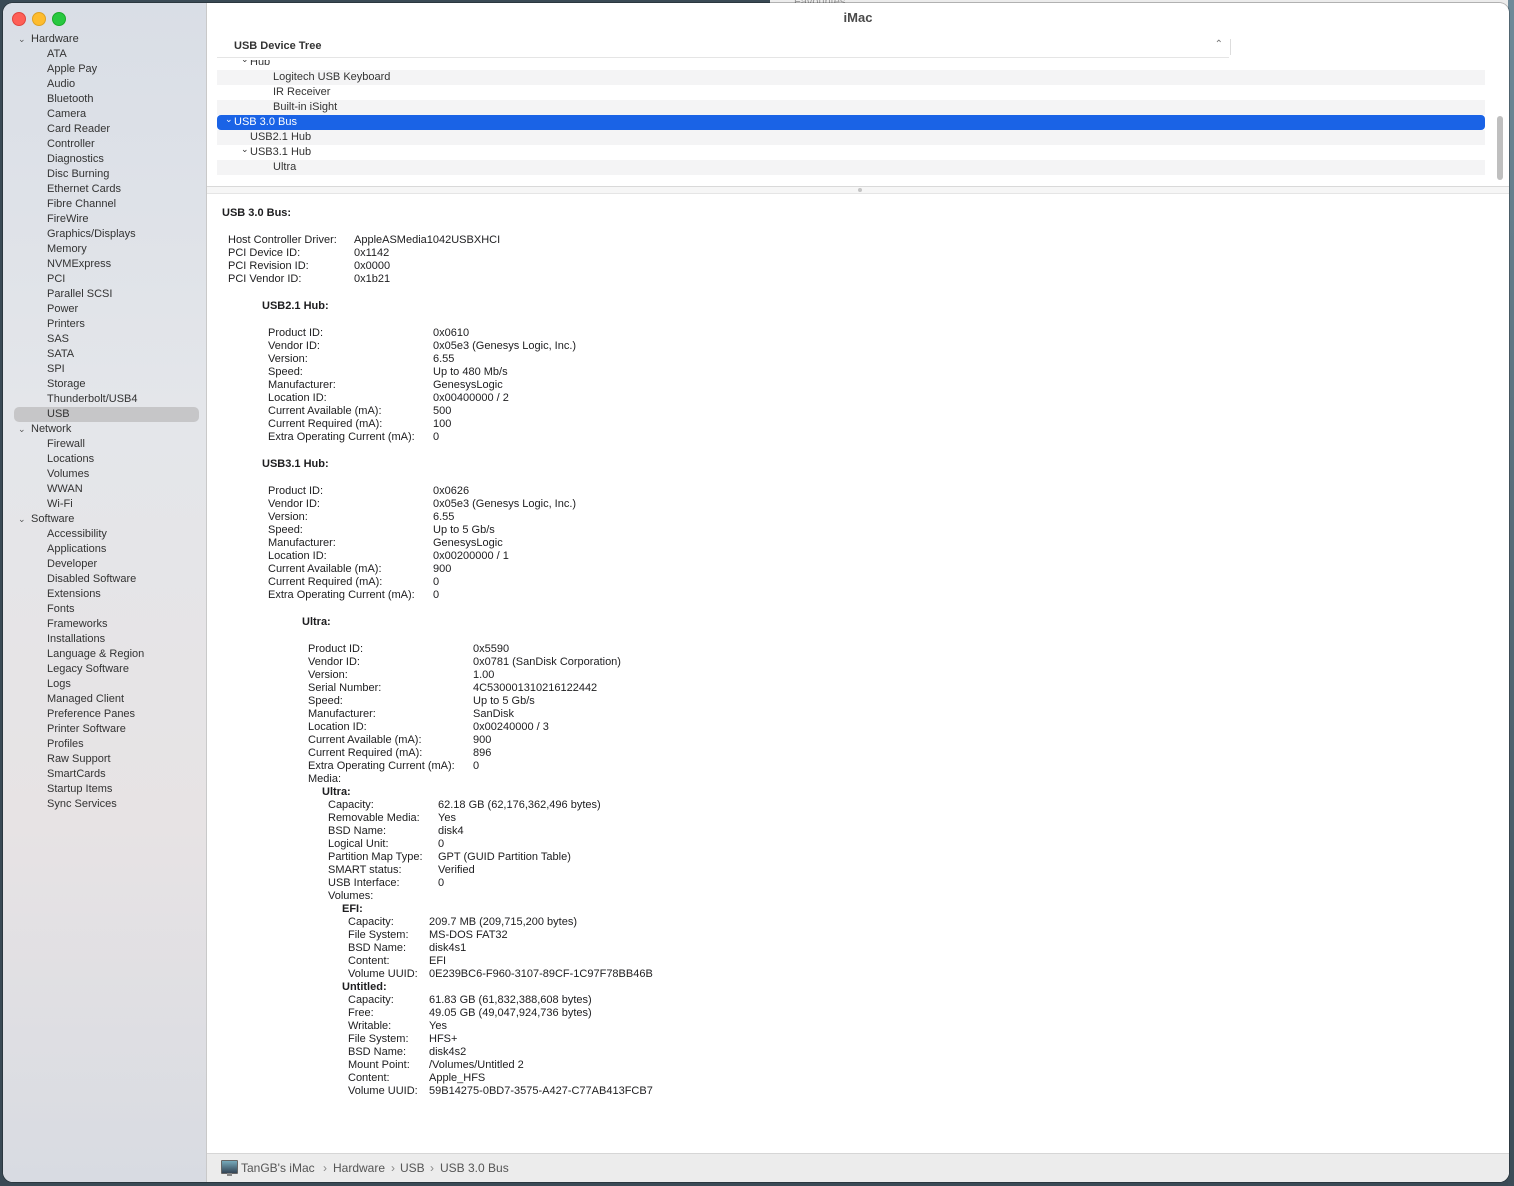  Describe the element at coordinates (104, 234) in the screenshot. I see `sidebar-item-graphics-displays: Graphics/Displays` at that location.